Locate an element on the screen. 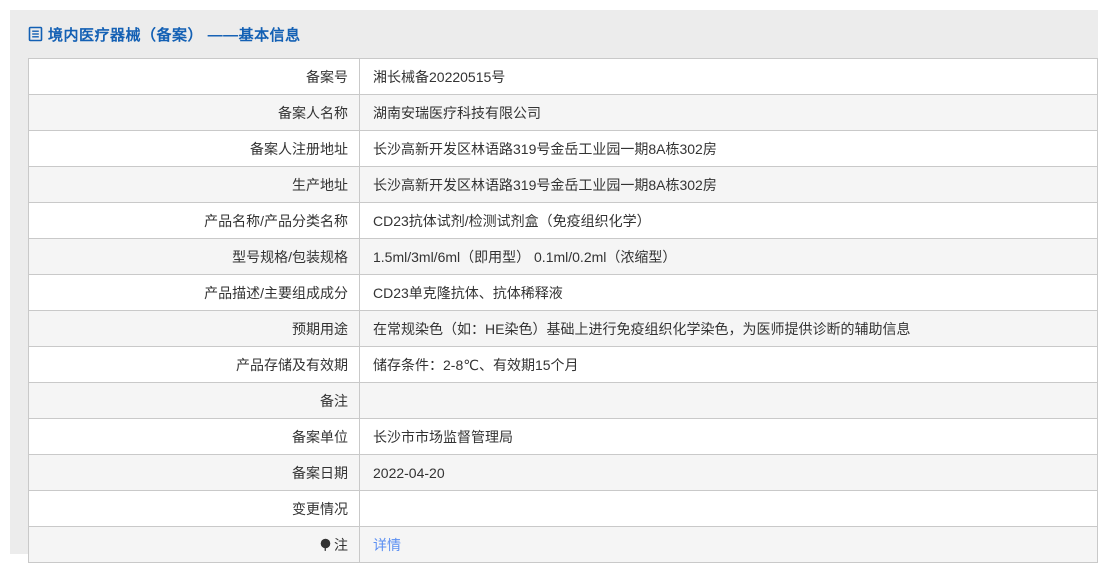  row-label: 备案日期 is located at coordinates (194, 473).